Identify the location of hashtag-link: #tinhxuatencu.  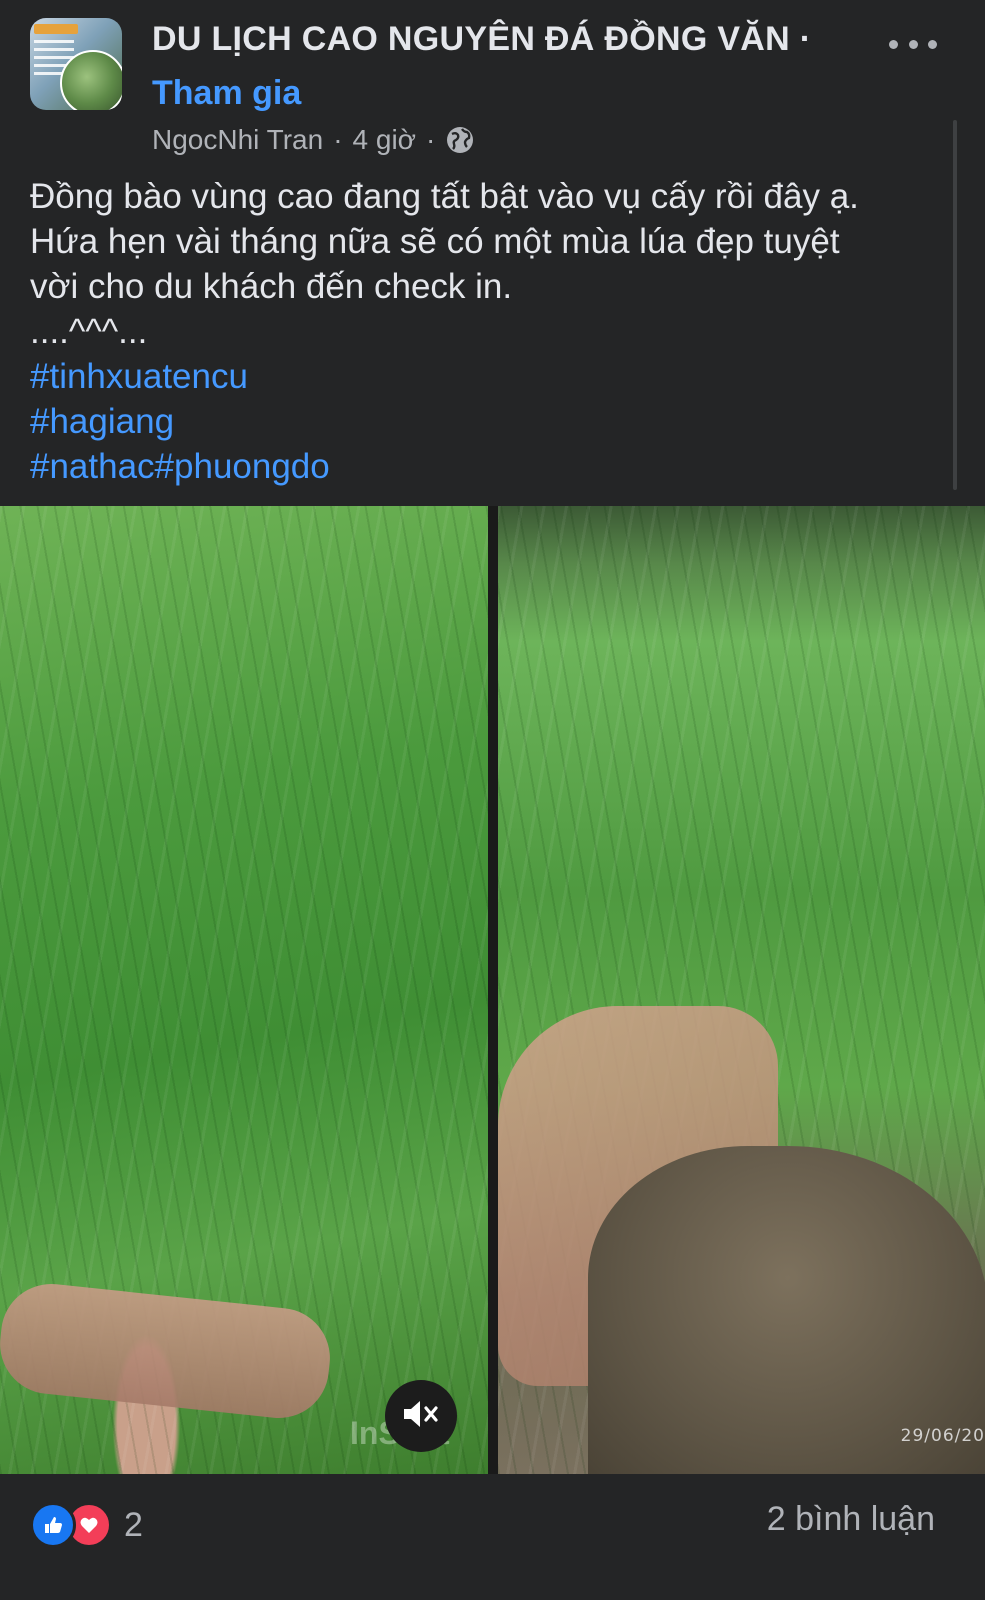
(495, 376).